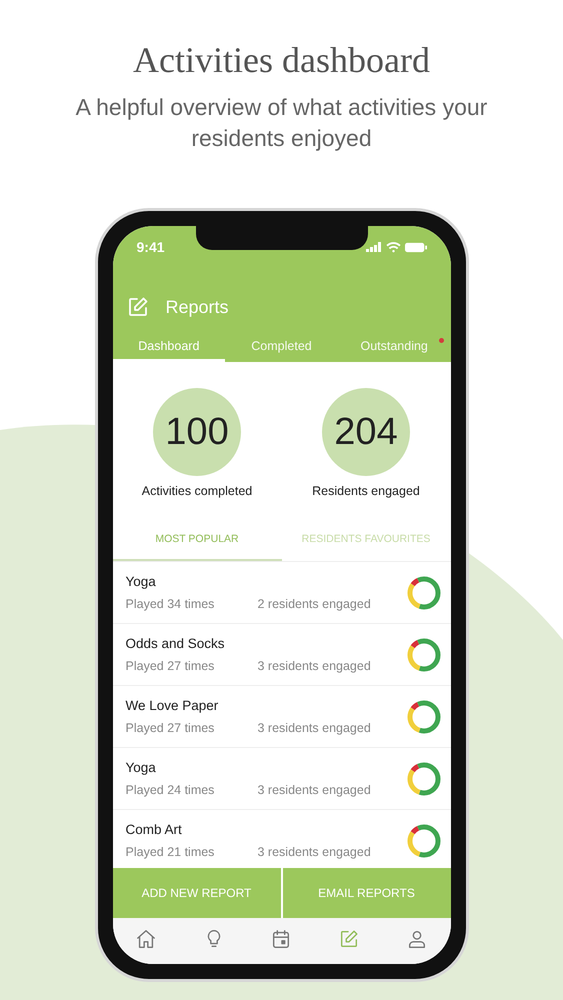 The image size is (563, 1000). I want to click on tab: Dashboard, so click(169, 348).